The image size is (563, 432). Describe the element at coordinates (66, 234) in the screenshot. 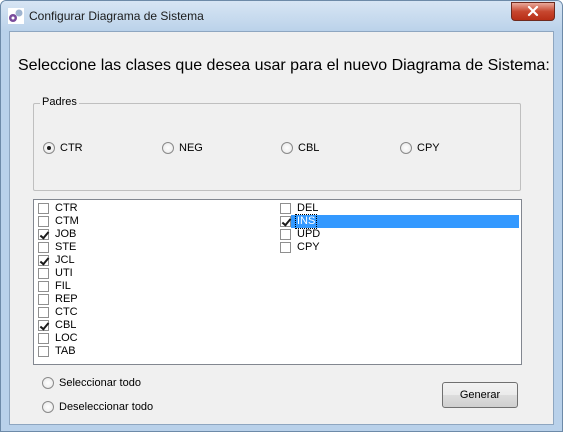

I see `class-label: JOB` at that location.